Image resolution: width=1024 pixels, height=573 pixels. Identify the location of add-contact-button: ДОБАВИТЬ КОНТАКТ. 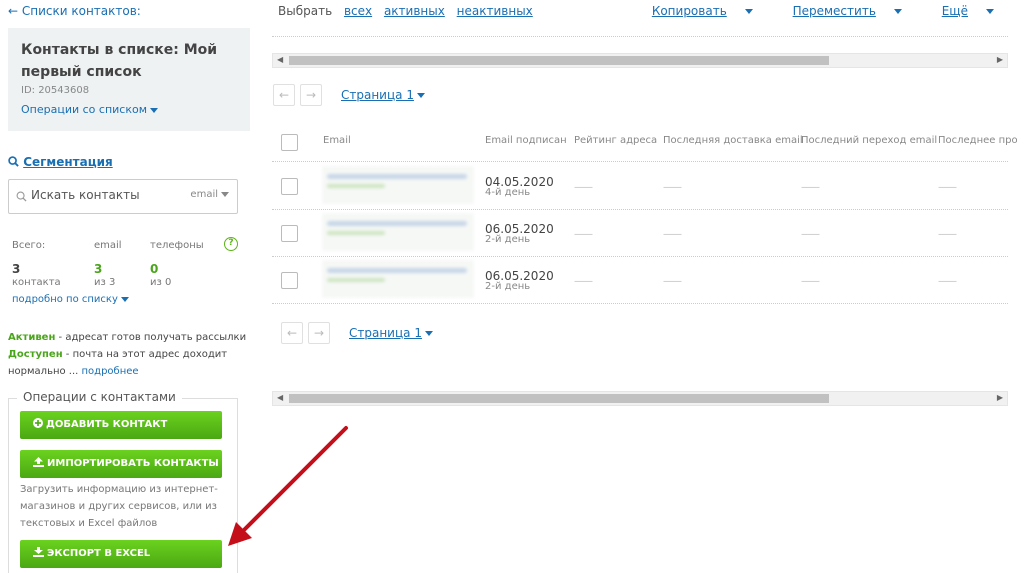
(121, 425).